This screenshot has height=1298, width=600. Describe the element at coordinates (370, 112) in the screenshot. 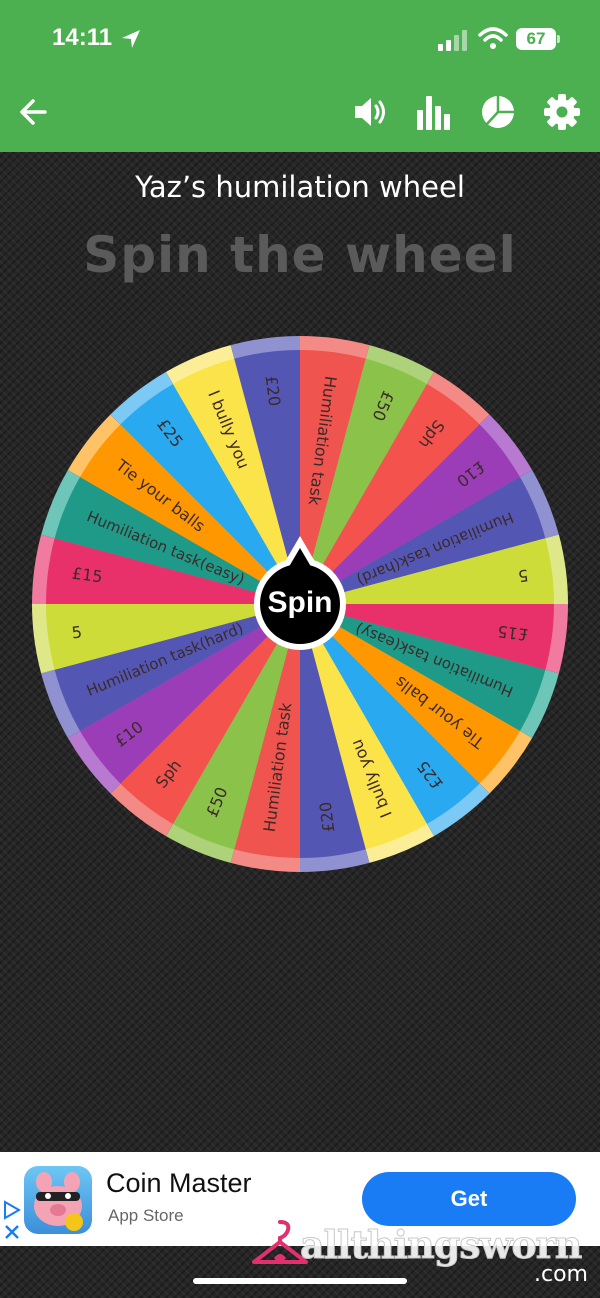

I see `volume-icon` at that location.